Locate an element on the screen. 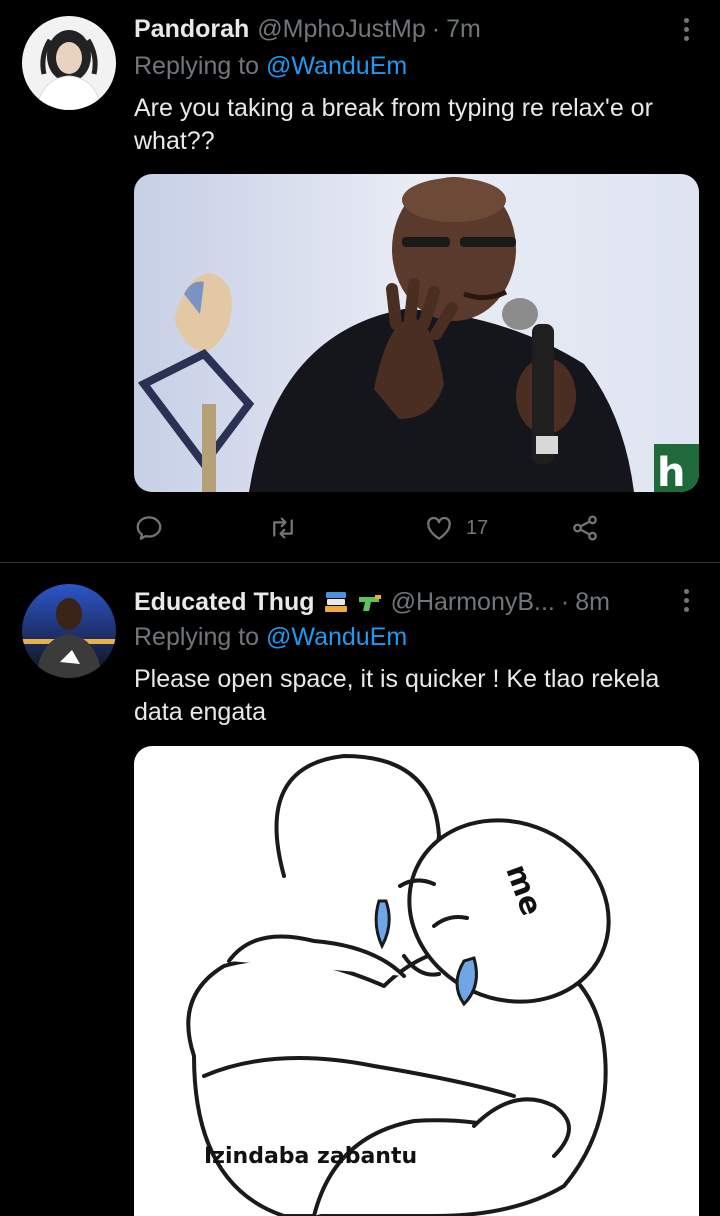 The height and width of the screenshot is (1216, 720). user-handle: @MphoJustMp is located at coordinates (341, 29).